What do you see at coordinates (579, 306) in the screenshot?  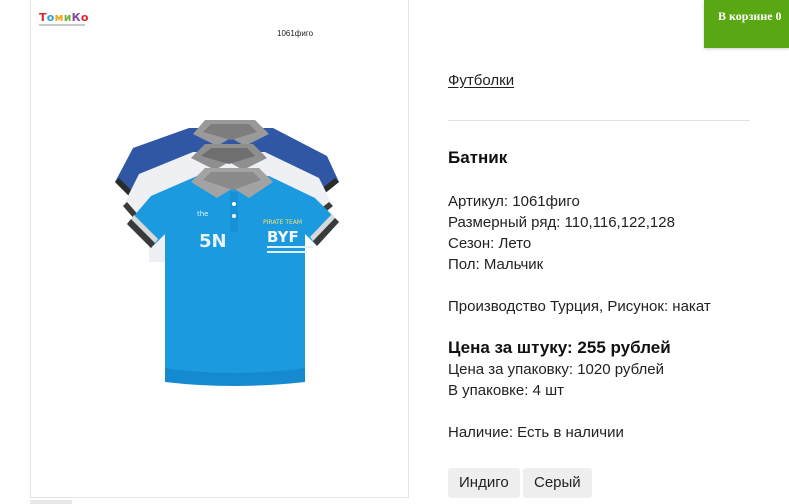 I see `product-description: Производство Турция, Рисунок: накат` at bounding box center [579, 306].